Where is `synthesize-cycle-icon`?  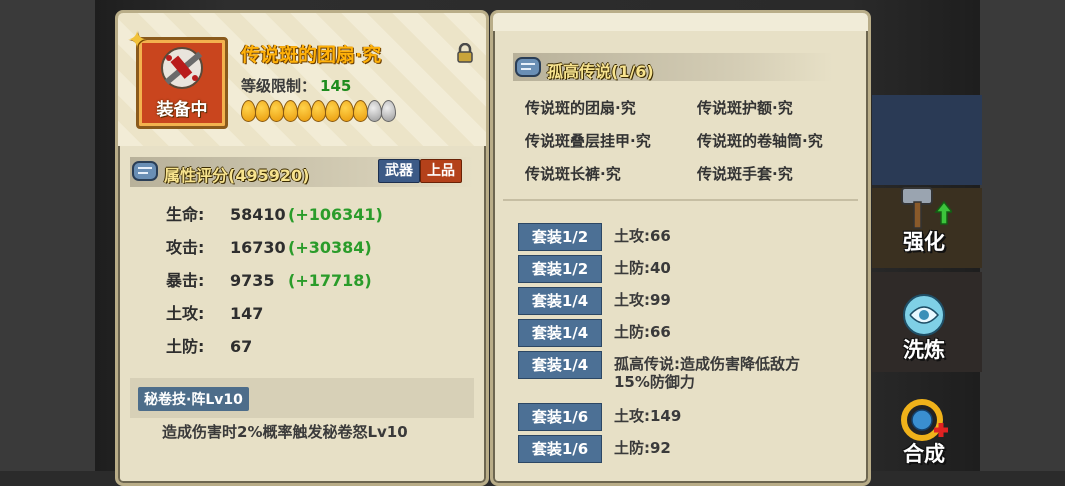
synthesize-cycle-icon is located at coordinates (924, 420).